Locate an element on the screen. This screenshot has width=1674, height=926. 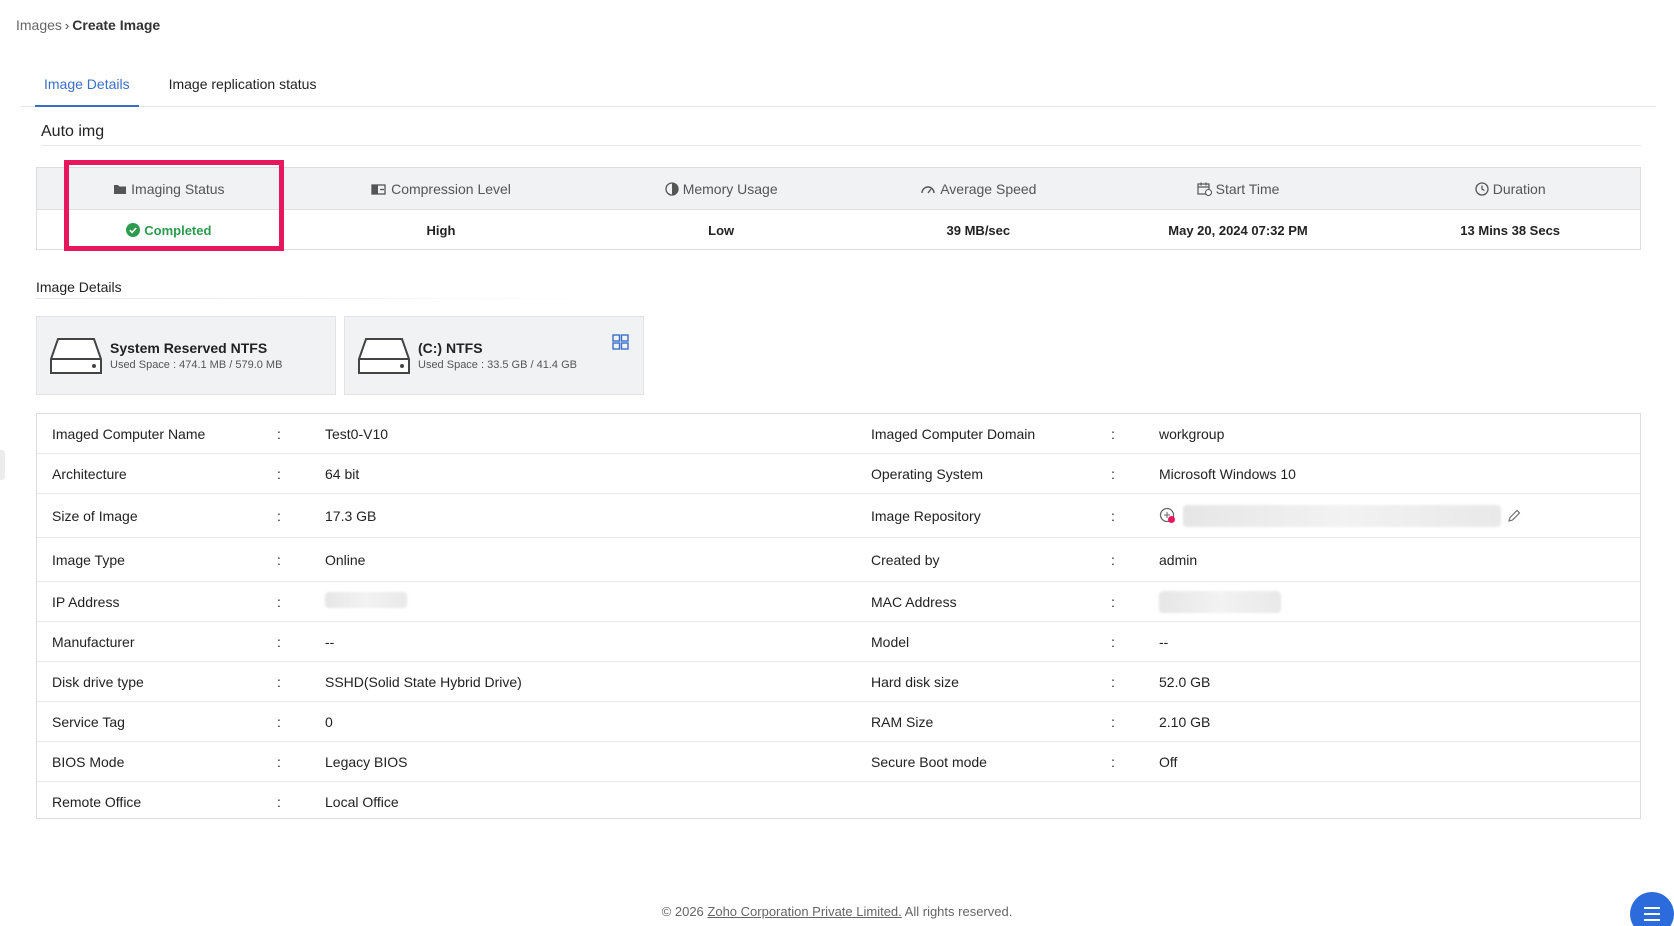
value-created-by: admin is located at coordinates (1178, 559).